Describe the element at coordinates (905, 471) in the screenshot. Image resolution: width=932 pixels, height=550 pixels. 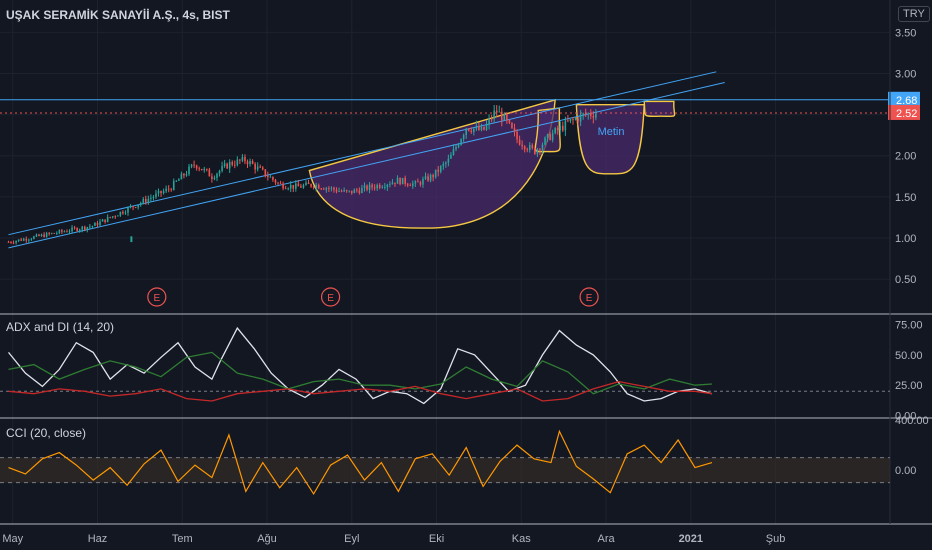
I see `cci-axis-tick: 0.00` at that location.